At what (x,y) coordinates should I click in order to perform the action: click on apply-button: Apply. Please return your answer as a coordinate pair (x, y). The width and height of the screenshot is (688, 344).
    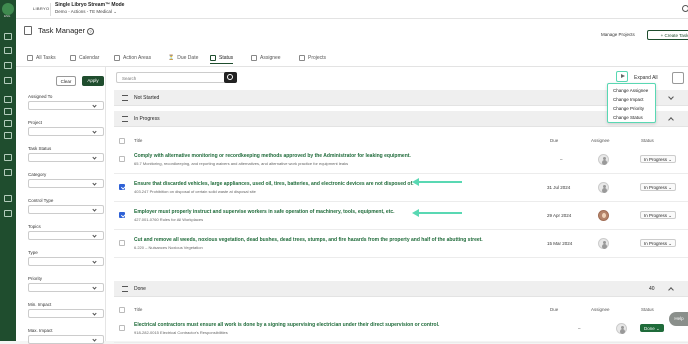
    Looking at the image, I should click on (93, 81).